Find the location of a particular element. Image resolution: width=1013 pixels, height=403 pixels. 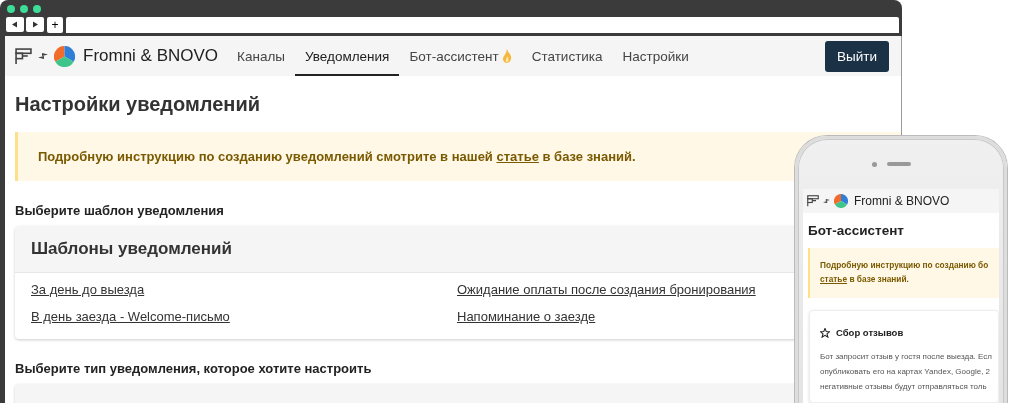

template-link: В день заезда - Welcome-письмо is located at coordinates (130, 316).